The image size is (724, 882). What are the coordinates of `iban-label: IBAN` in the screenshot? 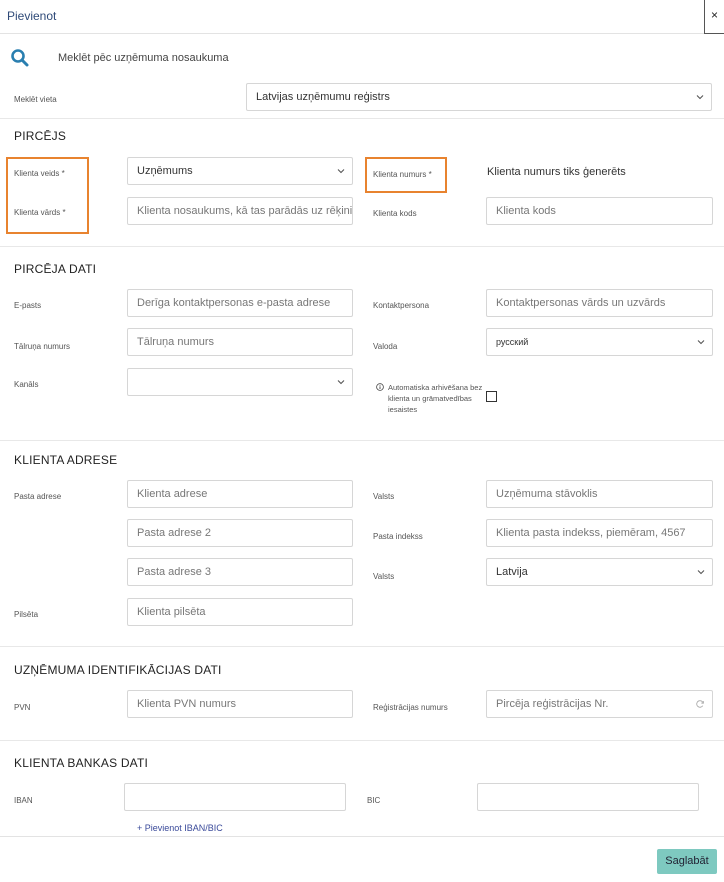 It's located at (23, 800).